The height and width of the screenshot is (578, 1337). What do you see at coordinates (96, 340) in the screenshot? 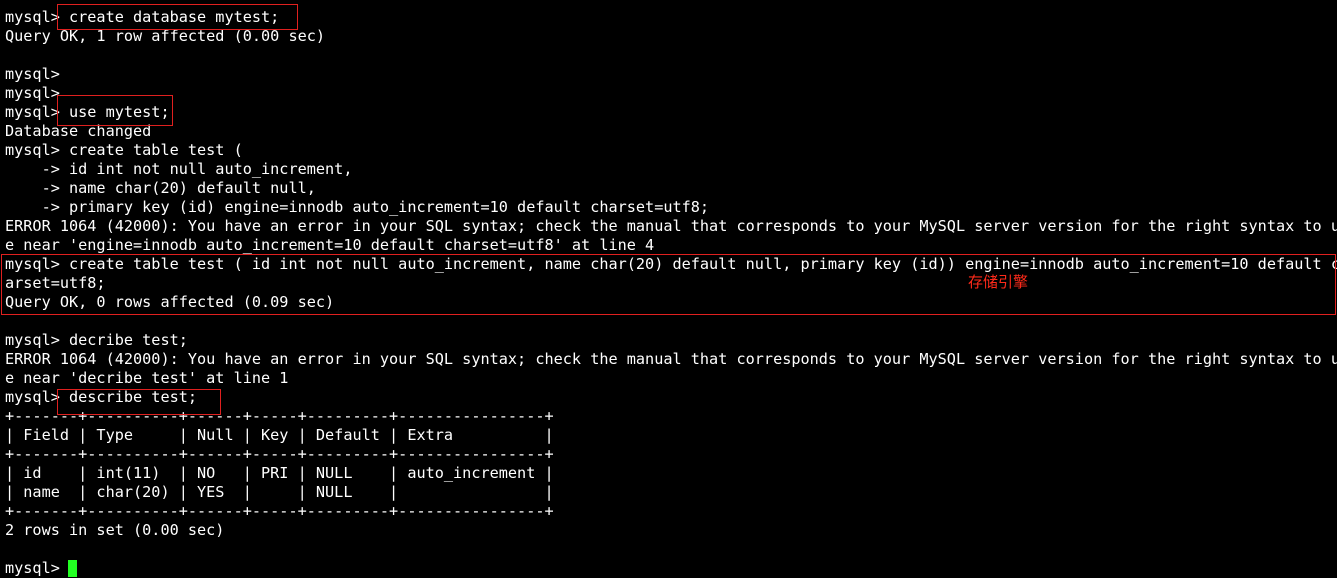
I see `terminal-line: mysql> decribe test;` at bounding box center [96, 340].